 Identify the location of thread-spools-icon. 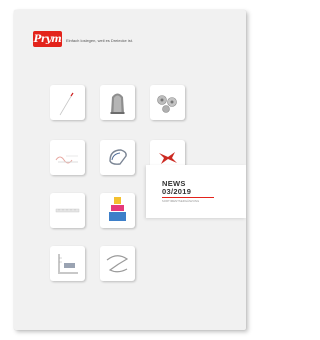
(117, 209).